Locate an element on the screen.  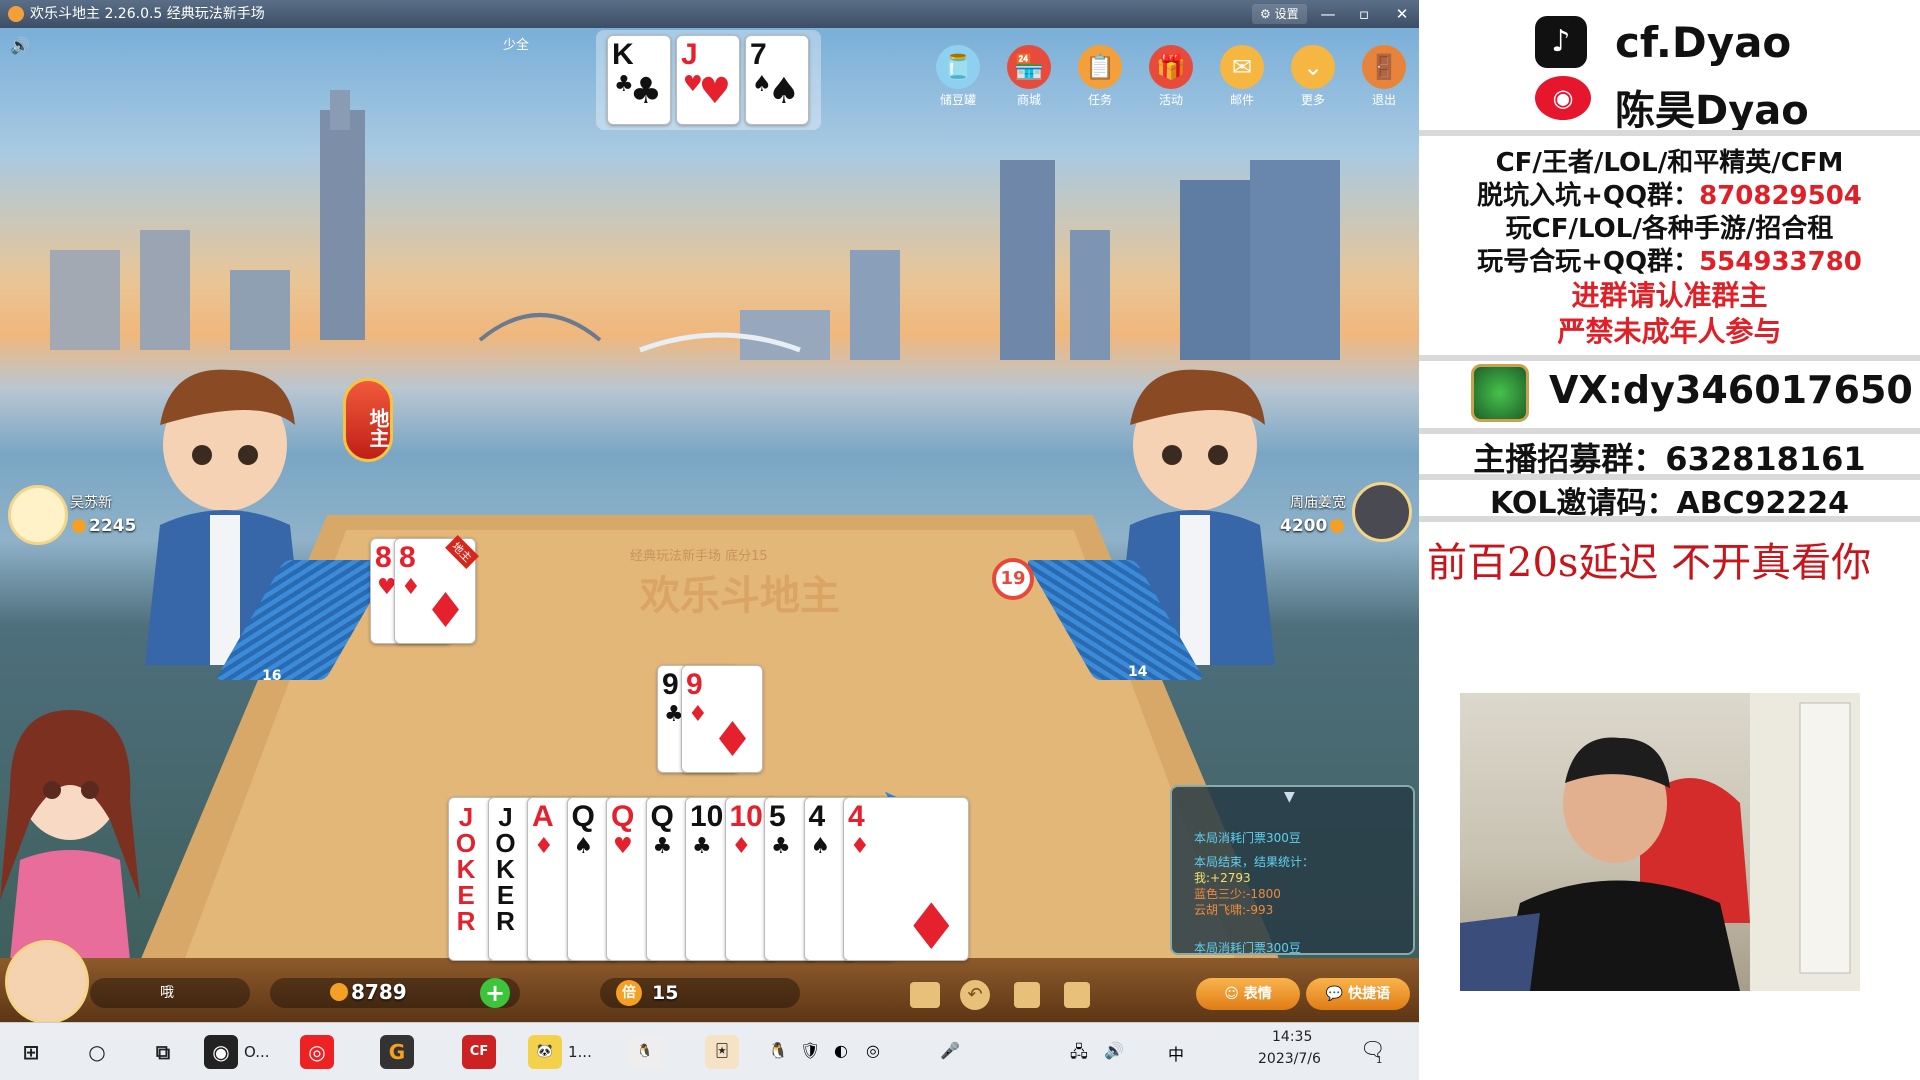
tray-volume-icon: 🔊 is located at coordinates (1114, 1050).